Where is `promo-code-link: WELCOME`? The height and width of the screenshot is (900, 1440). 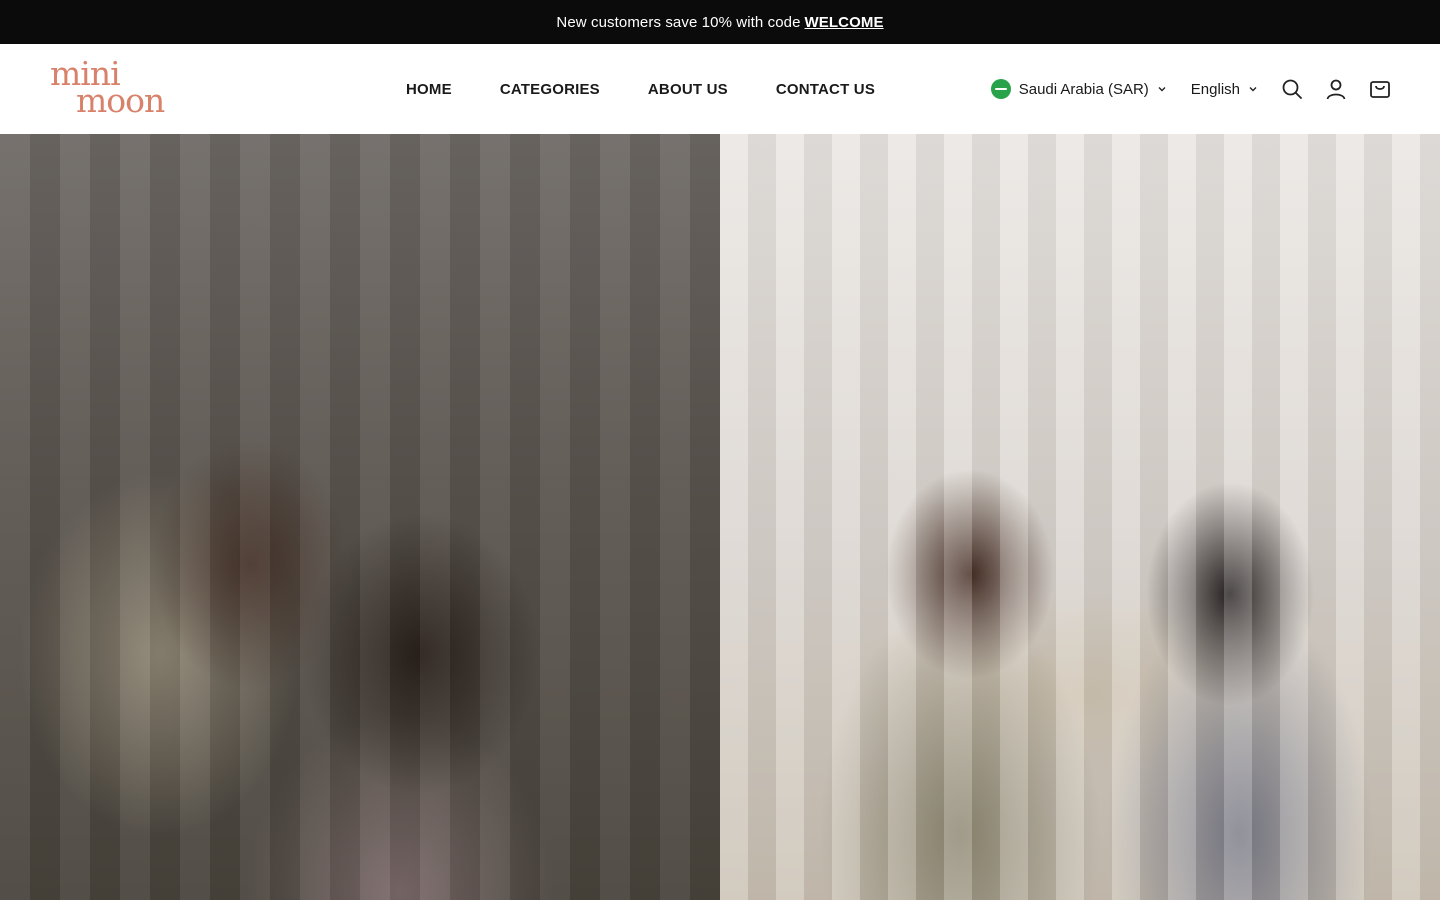
promo-code-link: WELCOME is located at coordinates (844, 22).